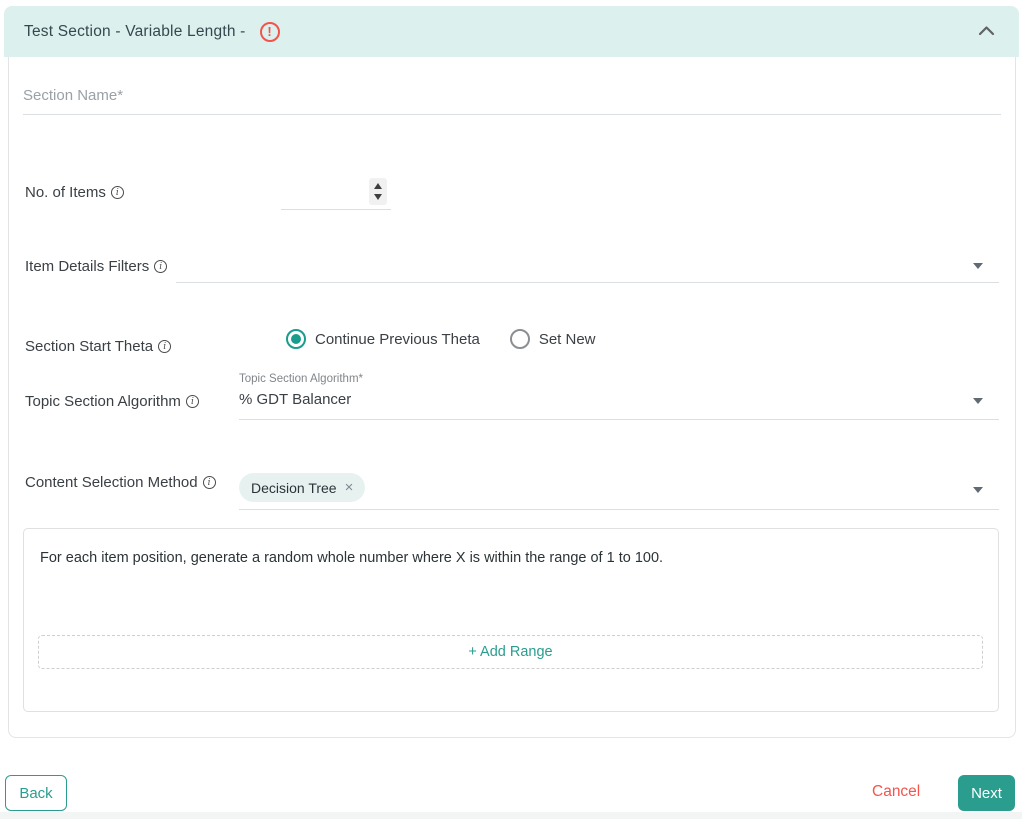 The height and width of the screenshot is (819, 1022). I want to click on section-panel-header: Test Section - Variable Length - !, so click(511, 31).